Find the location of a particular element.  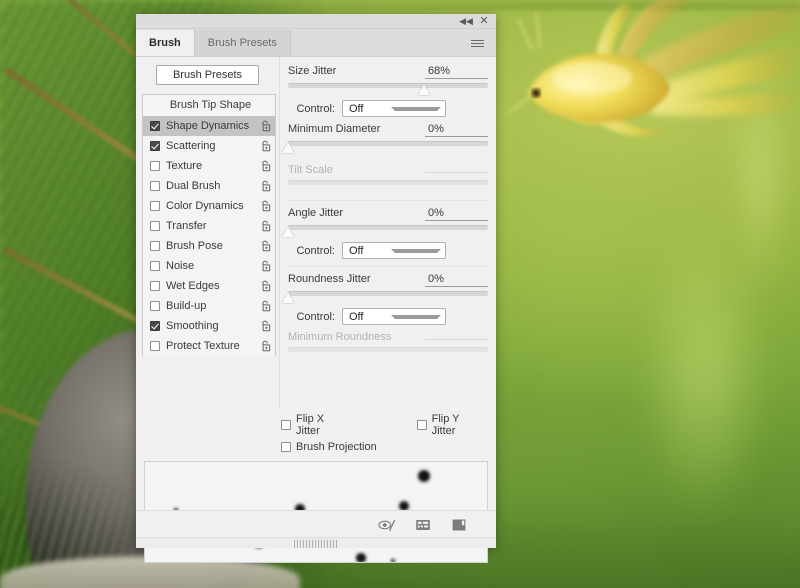

angle-jitter-row: Angle Jitter 0% is located at coordinates (388, 214).